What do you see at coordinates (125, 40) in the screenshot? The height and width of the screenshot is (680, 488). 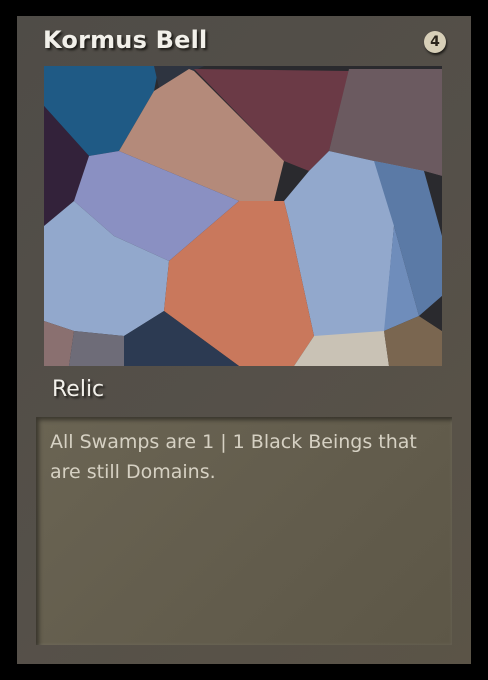 I see `card-title: Kormus Bell` at bounding box center [125, 40].